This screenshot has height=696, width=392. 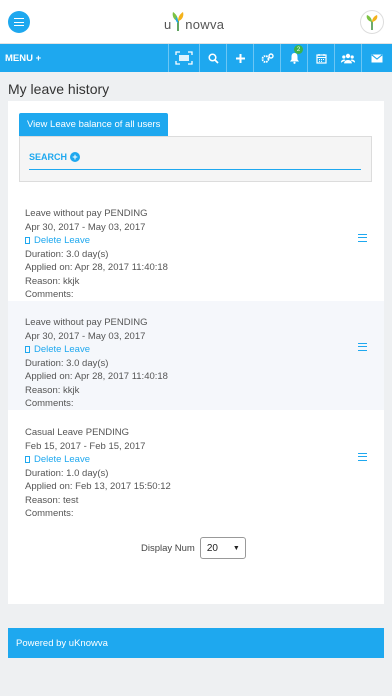 What do you see at coordinates (77, 432) in the screenshot?
I see `leave-type-status: Casual Leave PENDING` at bounding box center [77, 432].